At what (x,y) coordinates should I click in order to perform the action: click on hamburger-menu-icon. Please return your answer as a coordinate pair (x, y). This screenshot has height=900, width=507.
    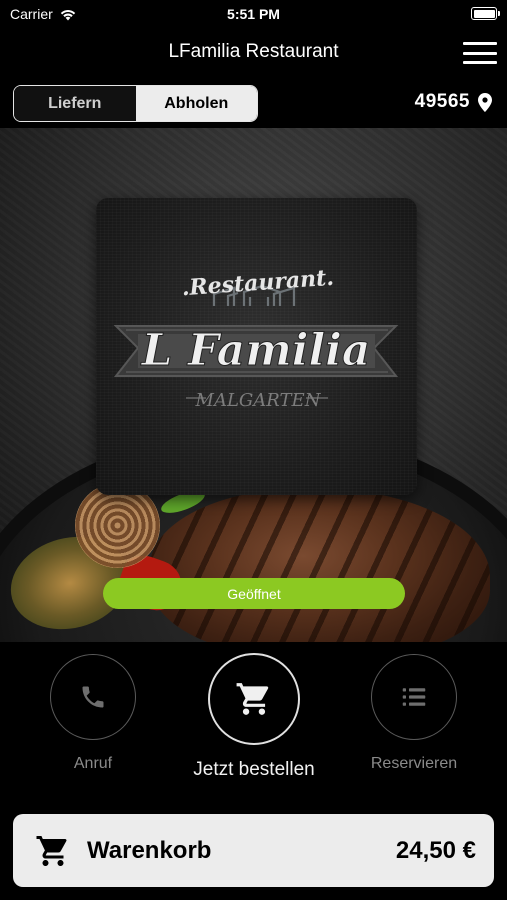
    Looking at the image, I should click on (480, 53).